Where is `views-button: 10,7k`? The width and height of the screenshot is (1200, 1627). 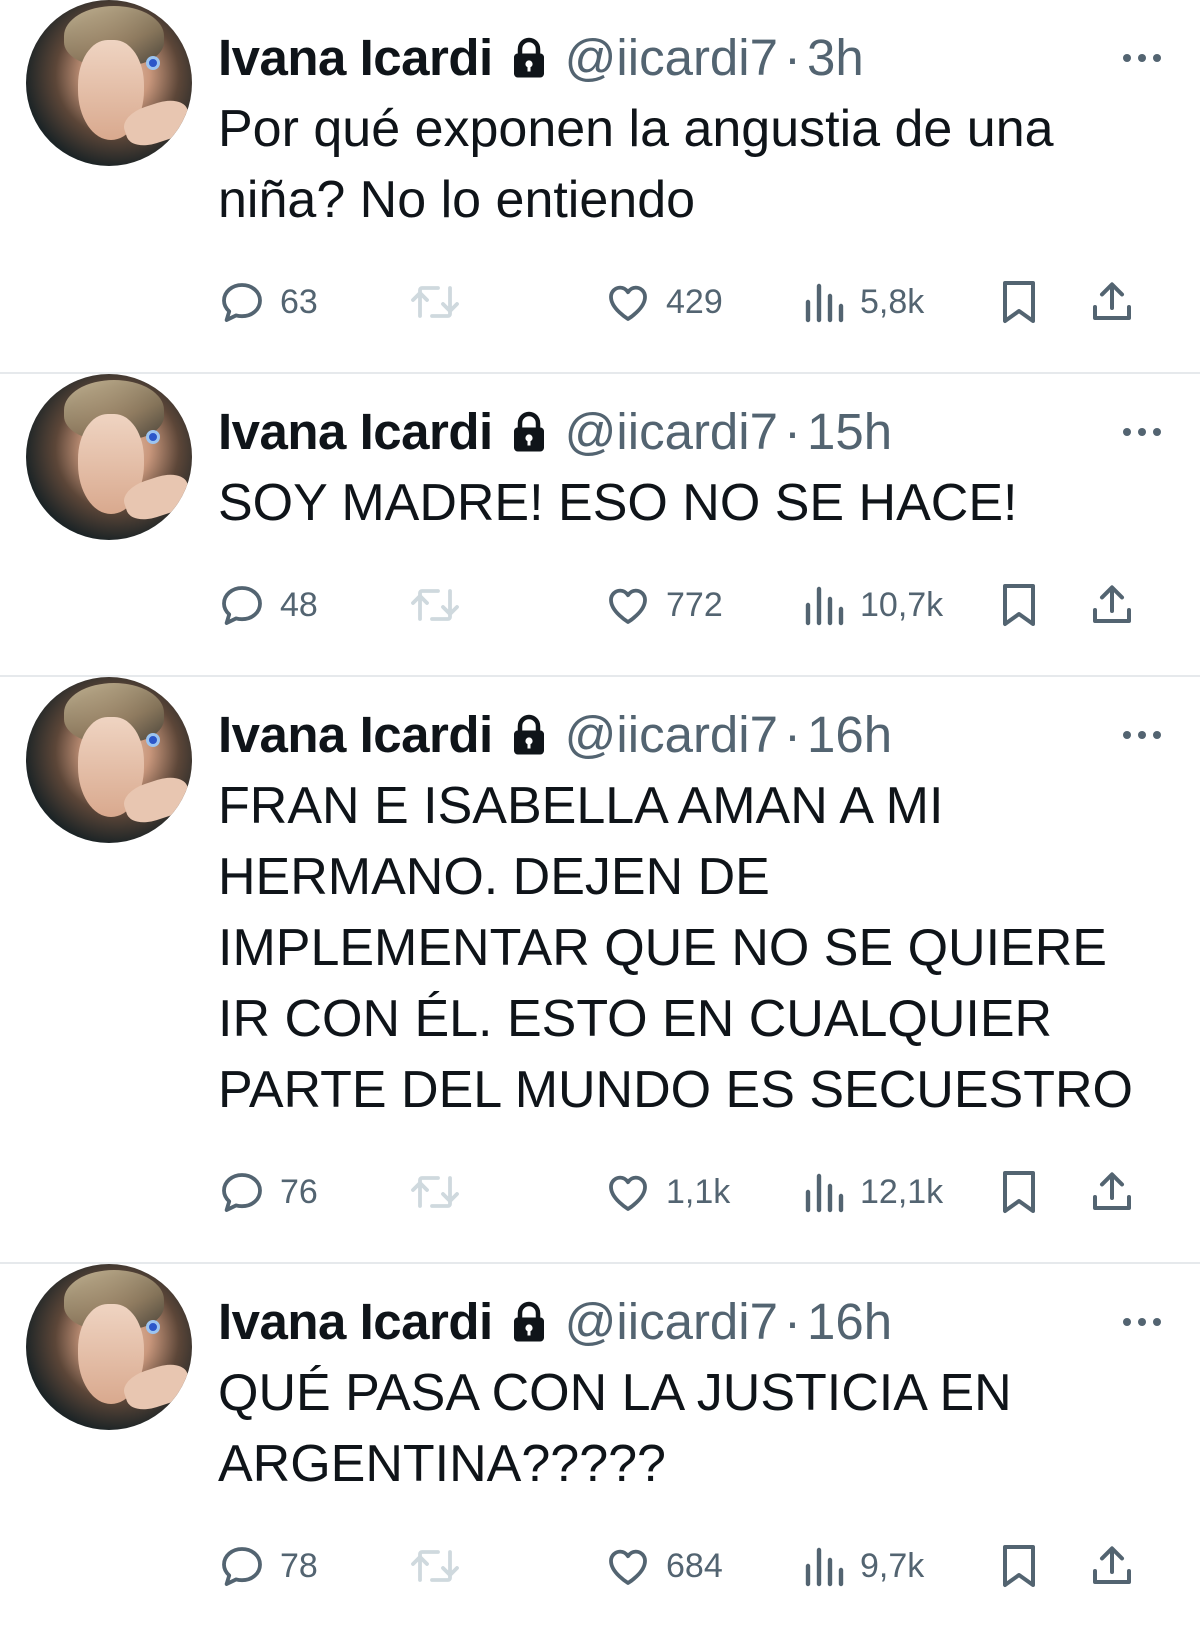 views-button: 10,7k is located at coordinates (900, 605).